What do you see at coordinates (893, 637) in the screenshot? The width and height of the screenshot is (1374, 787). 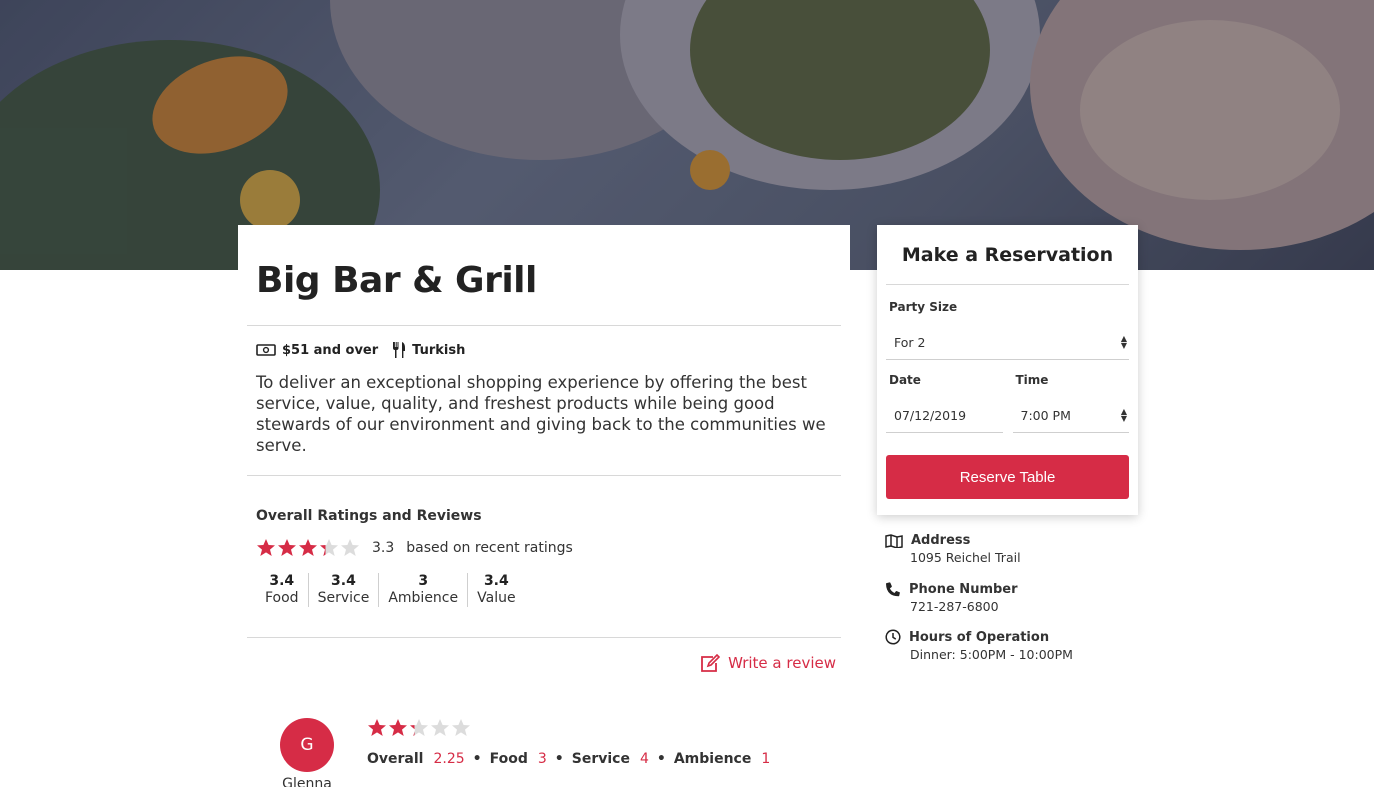 I see `clock-icon` at bounding box center [893, 637].